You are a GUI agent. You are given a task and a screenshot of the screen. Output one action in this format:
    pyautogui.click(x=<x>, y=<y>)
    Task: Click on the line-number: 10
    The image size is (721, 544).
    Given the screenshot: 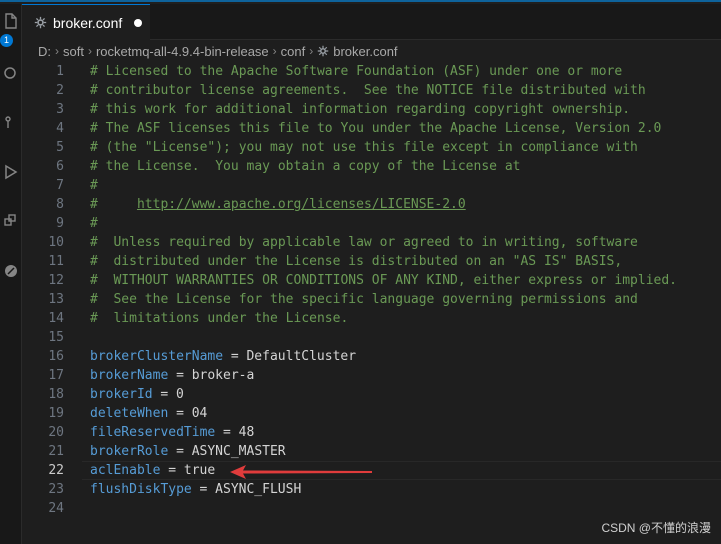 What is the action you would take?
    pyautogui.click(x=56, y=242)
    